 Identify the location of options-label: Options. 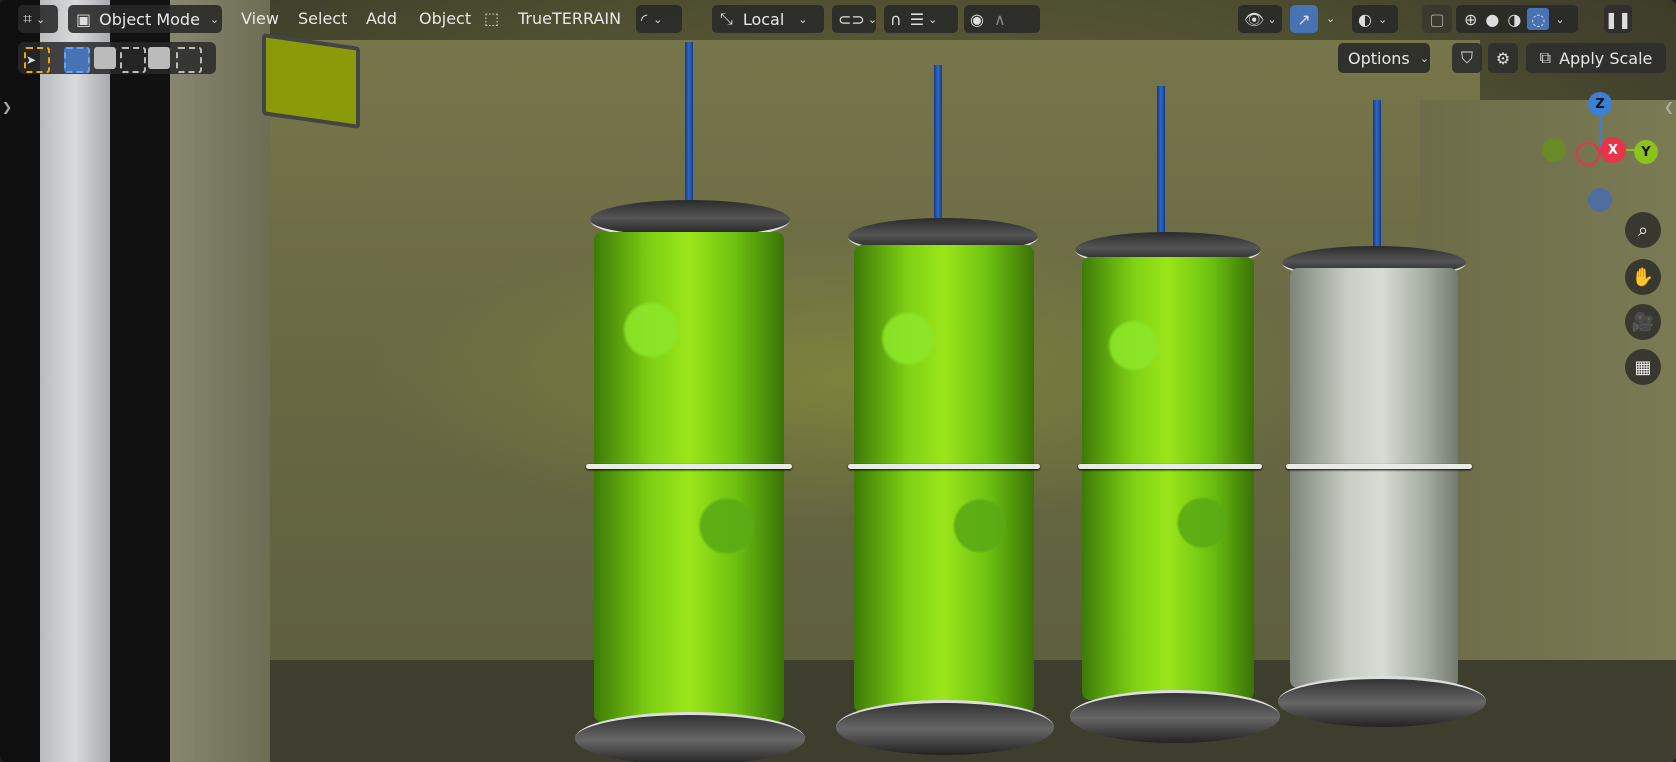
(1379, 58).